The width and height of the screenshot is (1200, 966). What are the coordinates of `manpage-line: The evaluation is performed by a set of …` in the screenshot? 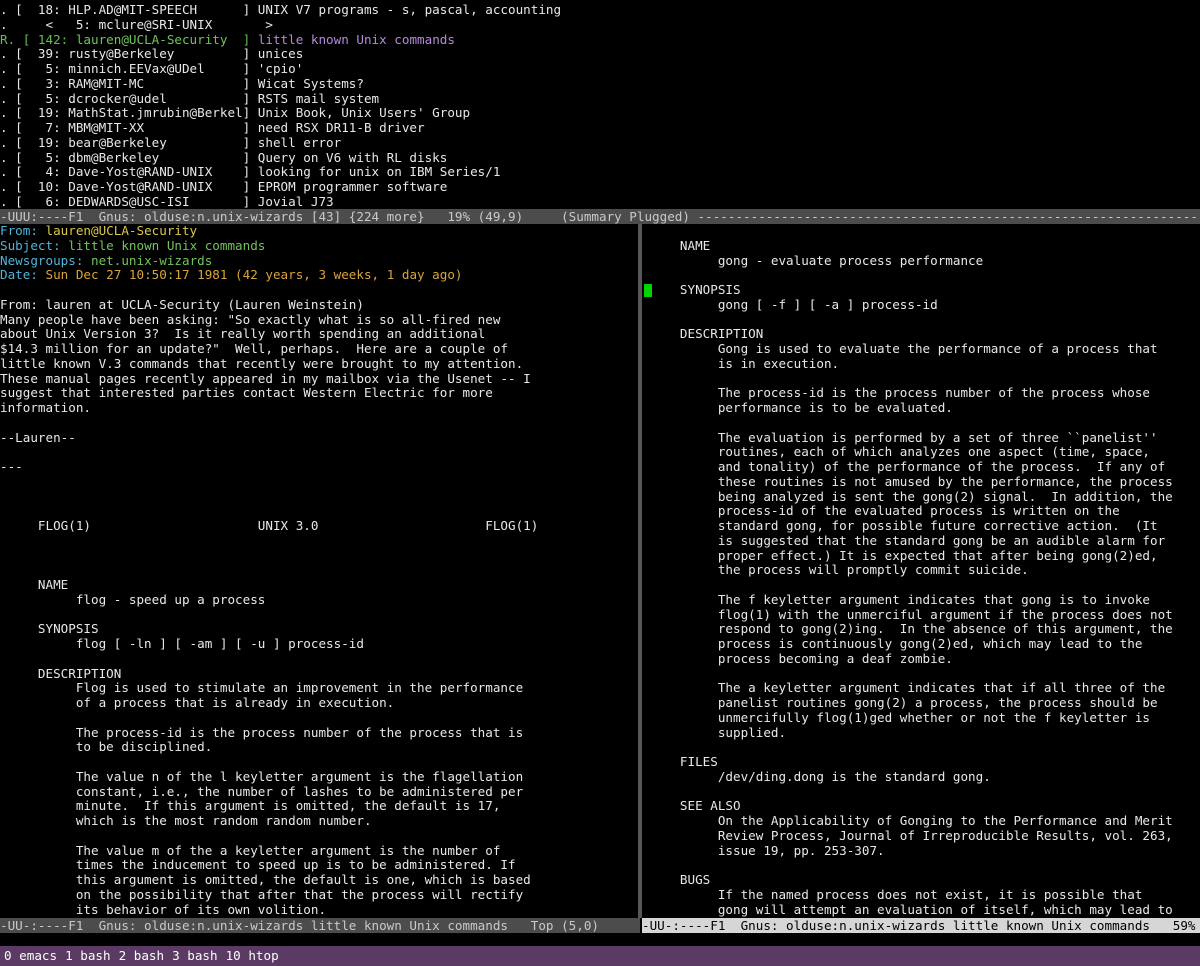 It's located at (900, 437).